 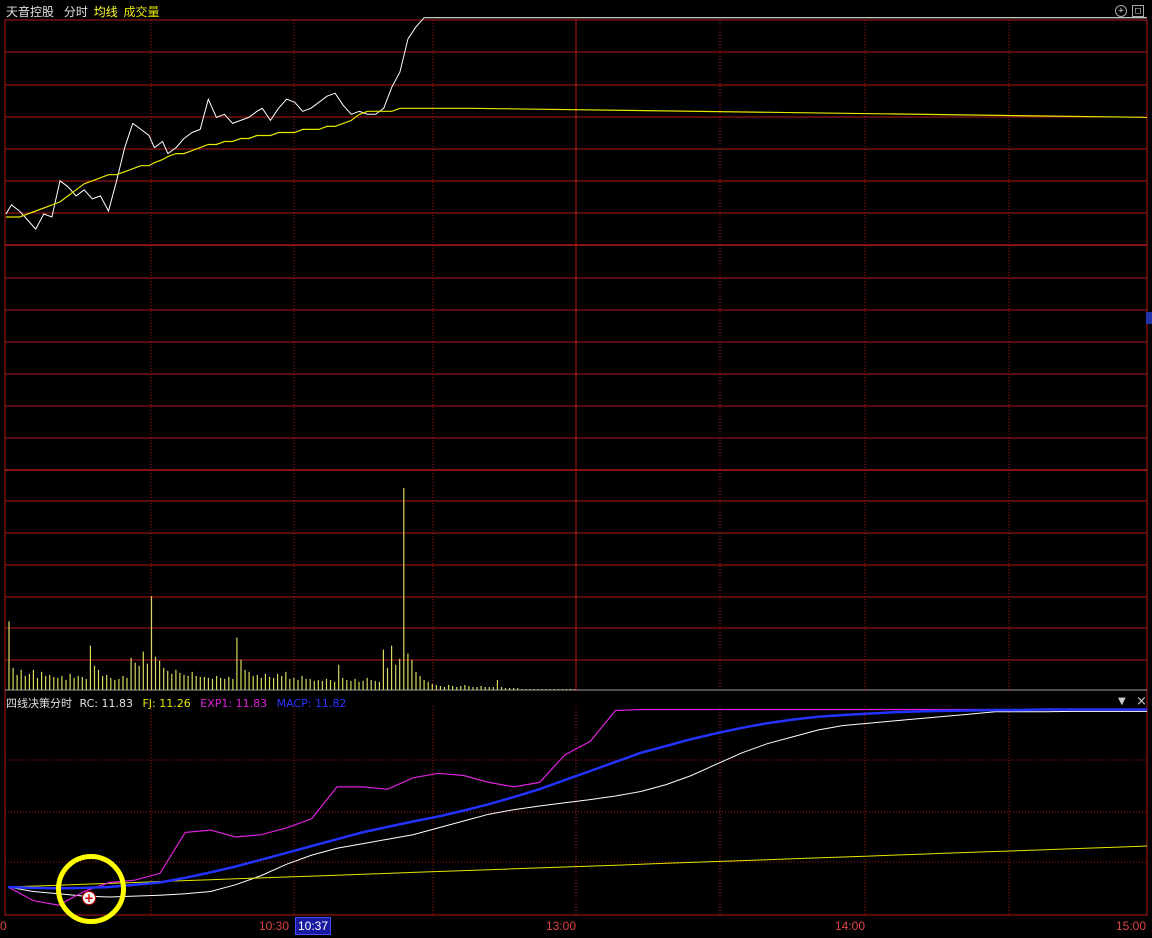 I want to click on rc-value: 11.83, so click(x=117, y=703).